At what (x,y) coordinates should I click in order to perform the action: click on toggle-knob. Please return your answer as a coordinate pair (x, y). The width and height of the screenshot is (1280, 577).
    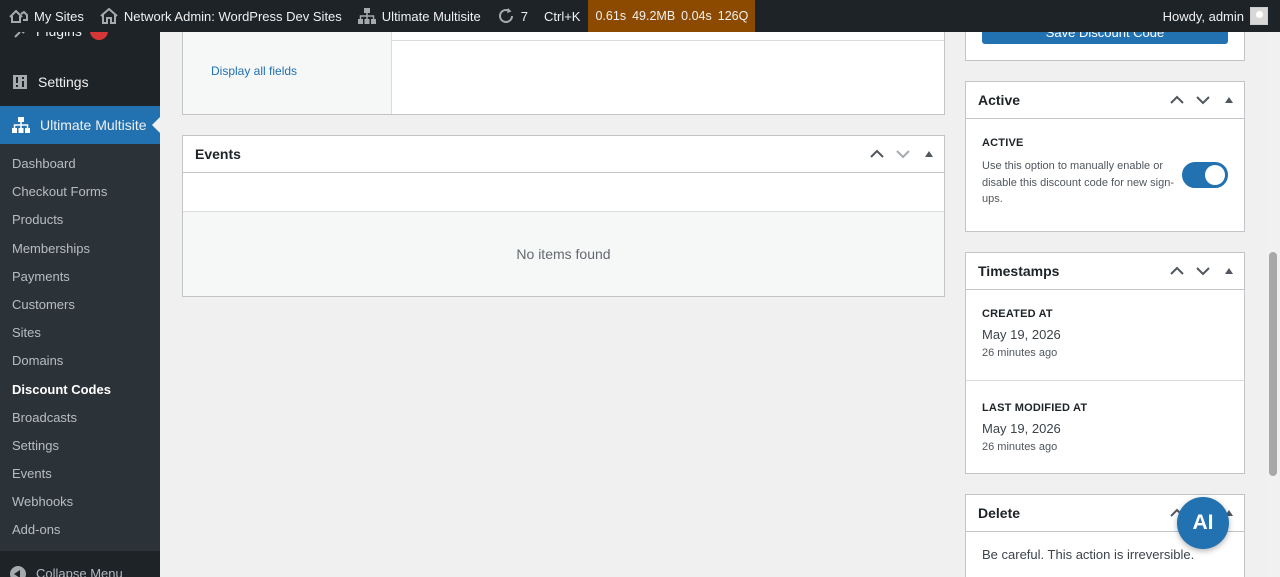
    Looking at the image, I should click on (1215, 175).